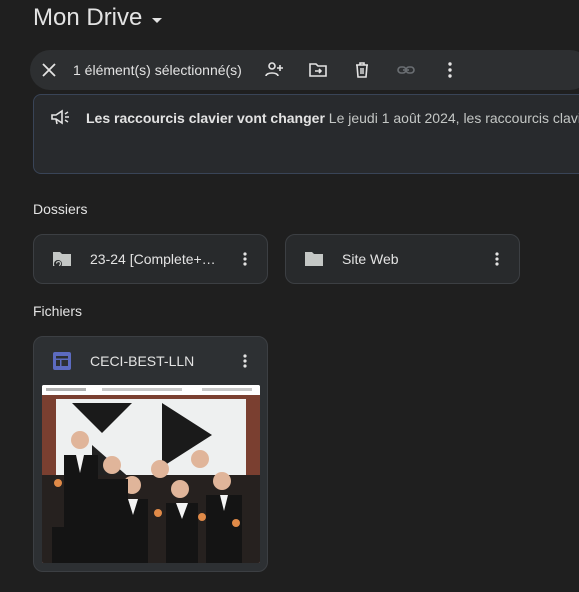  I want to click on link-icon, so click(406, 70).